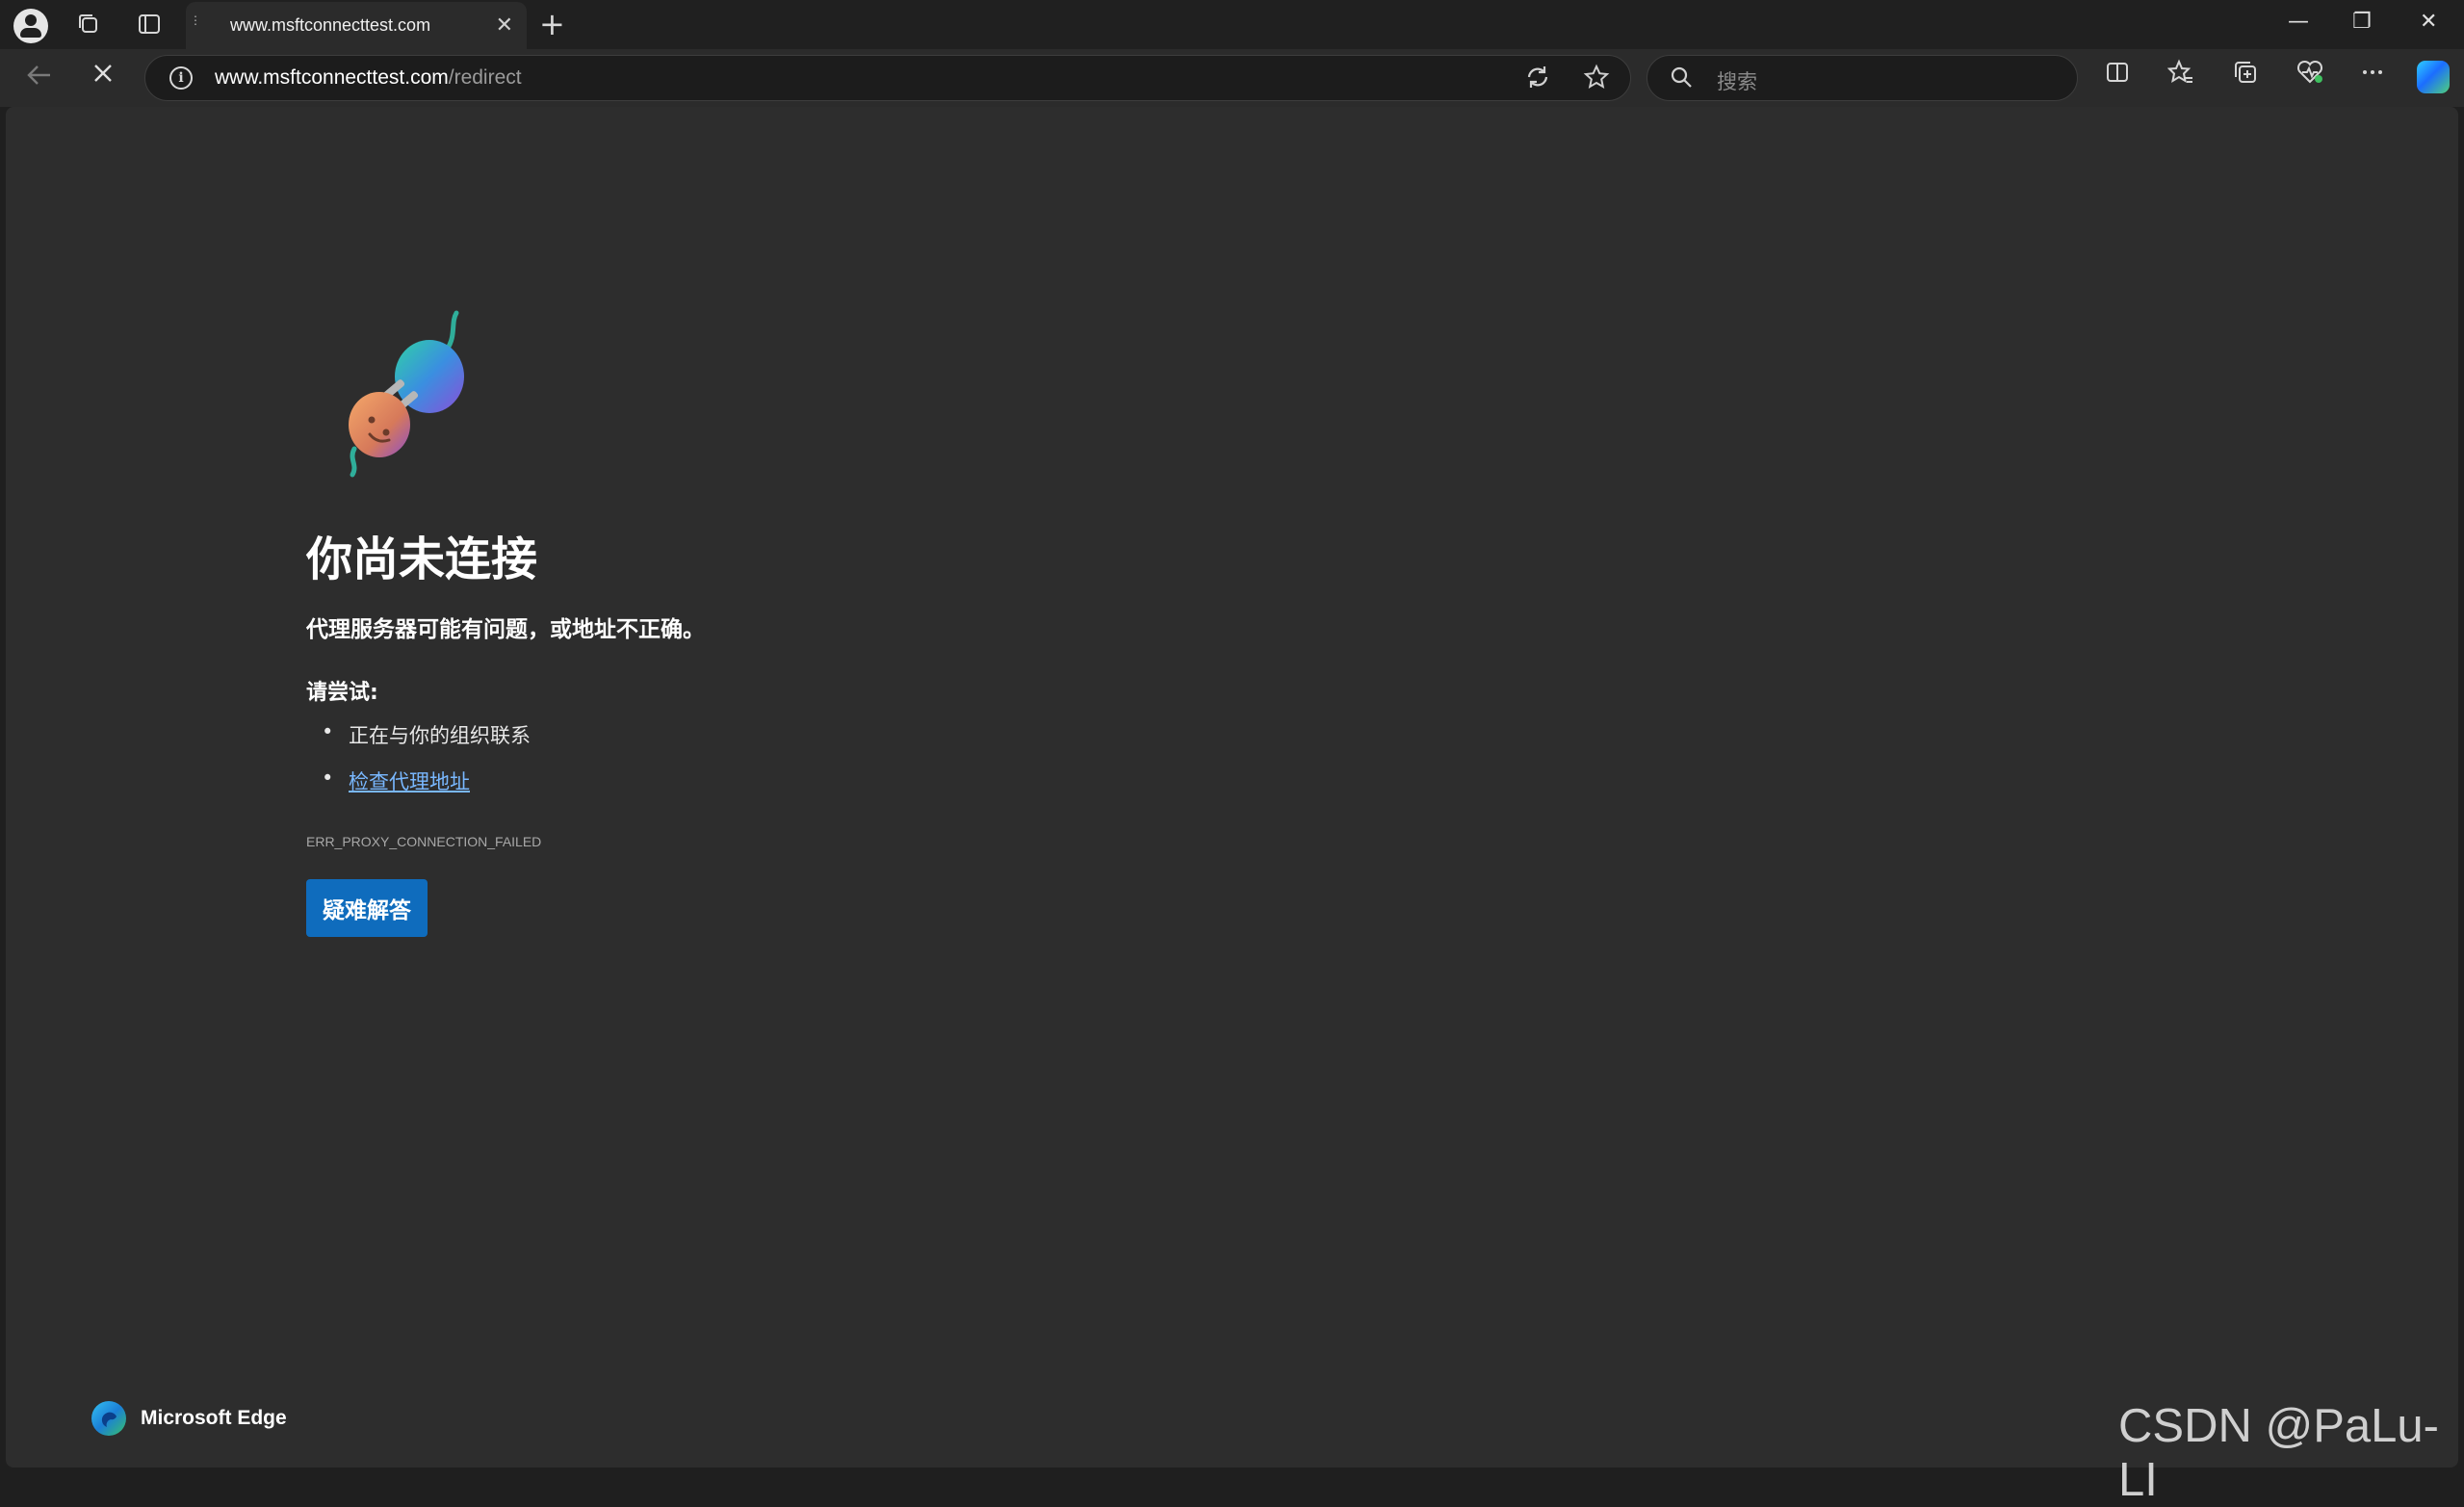 This screenshot has height=1507, width=2464. Describe the element at coordinates (887, 78) in the screenshot. I see `address-bar: i www.msftconnecttest.com/redirect` at that location.